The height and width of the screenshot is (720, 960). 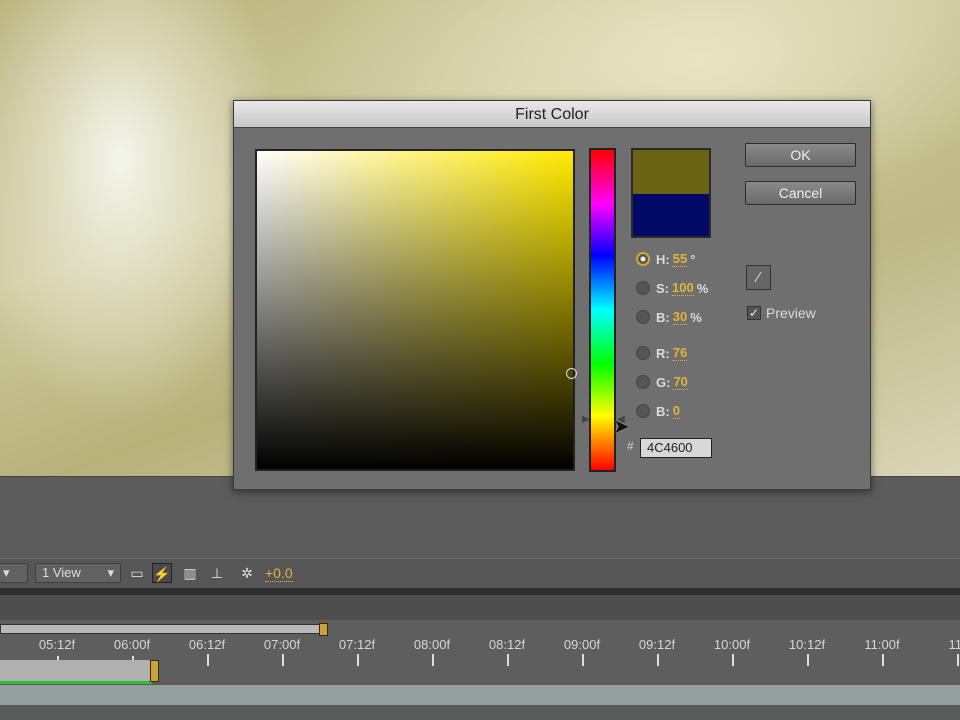 What do you see at coordinates (662, 288) in the screenshot?
I see `field-label: S:` at bounding box center [662, 288].